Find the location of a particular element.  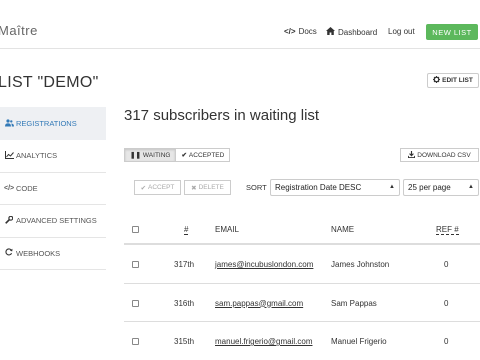

position-column-header: # is located at coordinates (186, 230).